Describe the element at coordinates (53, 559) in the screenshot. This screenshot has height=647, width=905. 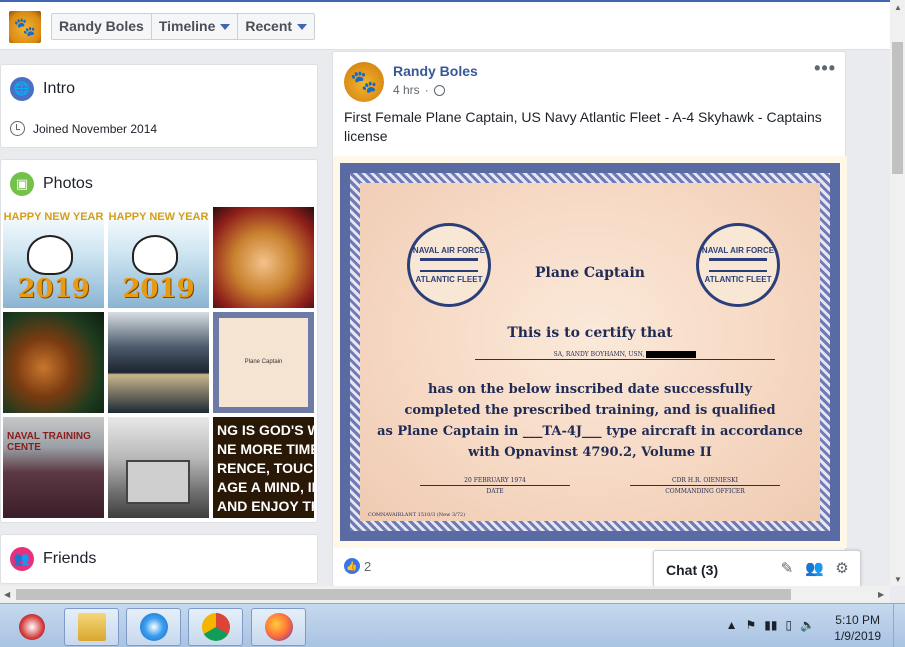
I see `friends-heading: 👥 Friends` at that location.